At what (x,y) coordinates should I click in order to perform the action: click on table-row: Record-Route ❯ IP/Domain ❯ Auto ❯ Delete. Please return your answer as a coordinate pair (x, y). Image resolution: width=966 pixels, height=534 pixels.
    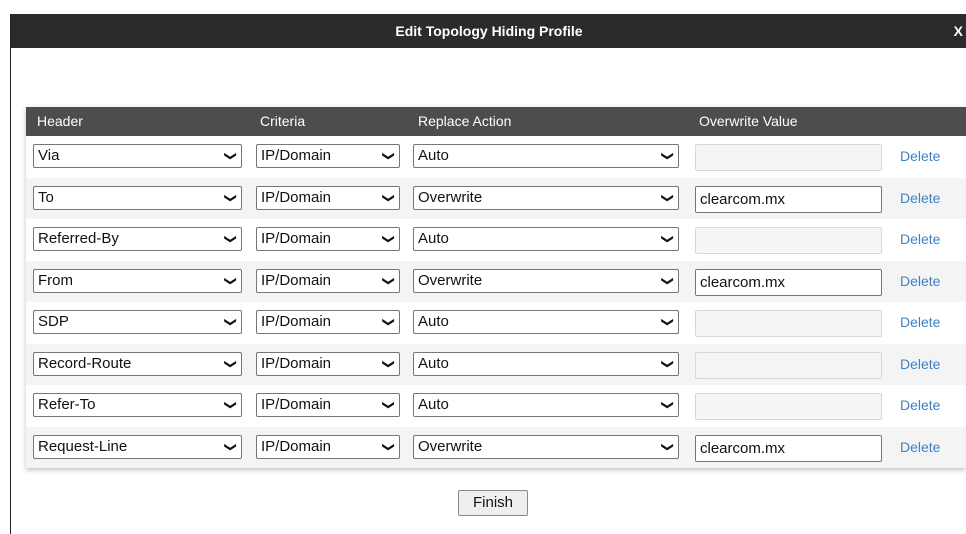
    Looking at the image, I should click on (496, 364).